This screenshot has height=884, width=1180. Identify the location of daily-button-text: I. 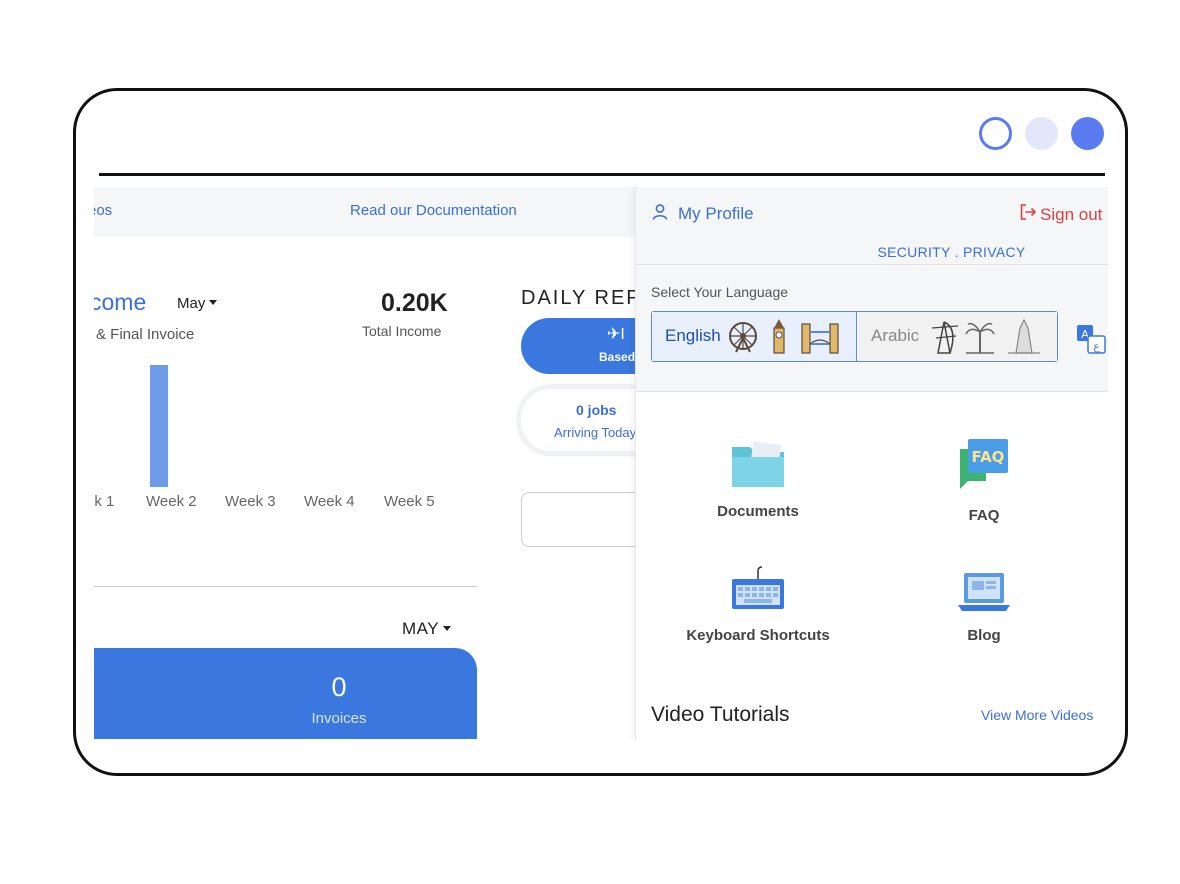
(622, 334).